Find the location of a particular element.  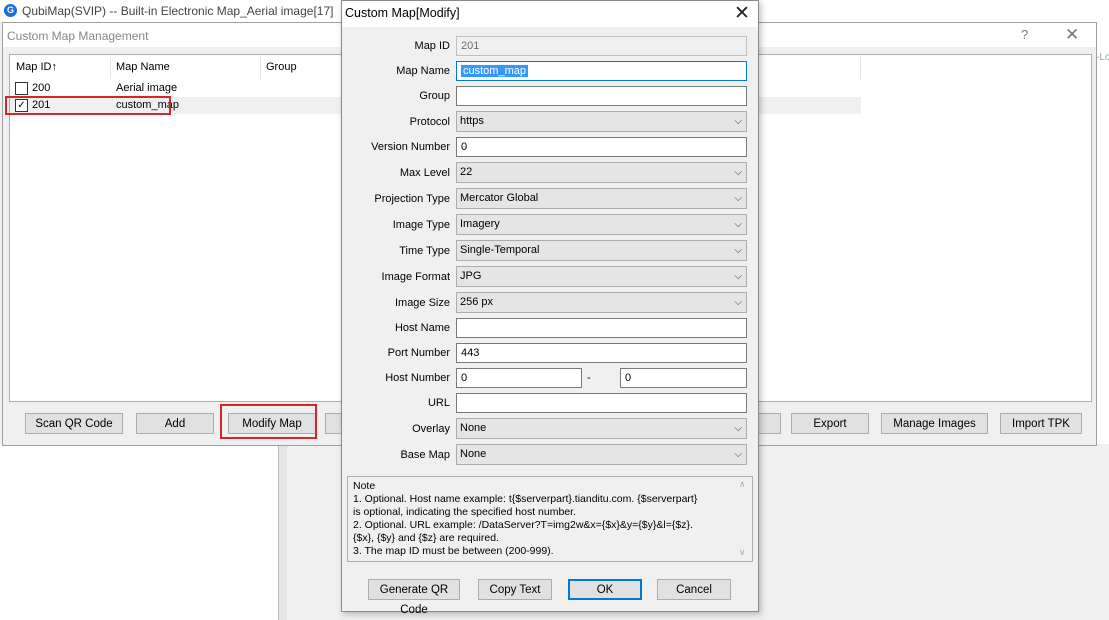

map-name-selected-text: custom_map is located at coordinates (494, 71).